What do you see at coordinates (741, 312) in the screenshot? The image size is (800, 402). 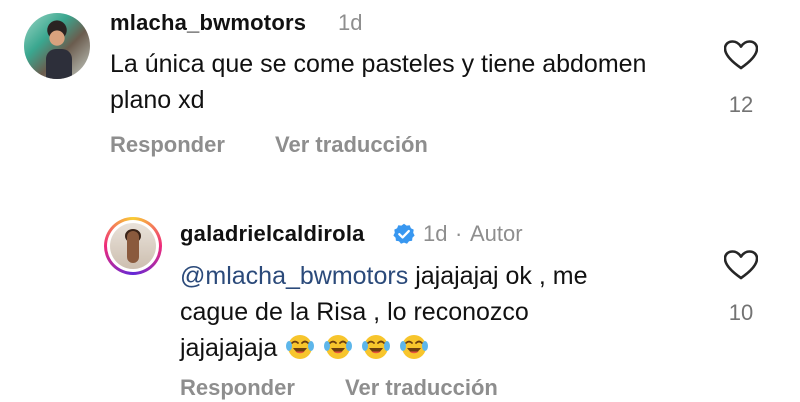 I see `like-count: 10` at bounding box center [741, 312].